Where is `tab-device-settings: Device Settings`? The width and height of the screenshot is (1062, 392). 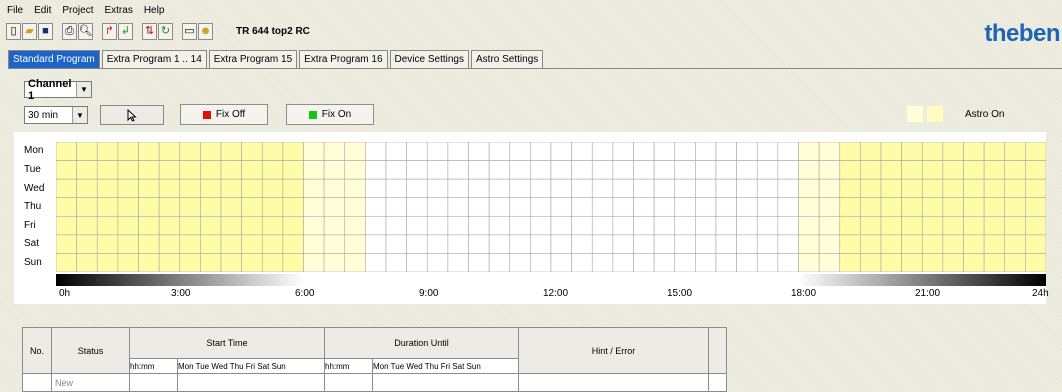 tab-device-settings: Device Settings is located at coordinates (429, 59).